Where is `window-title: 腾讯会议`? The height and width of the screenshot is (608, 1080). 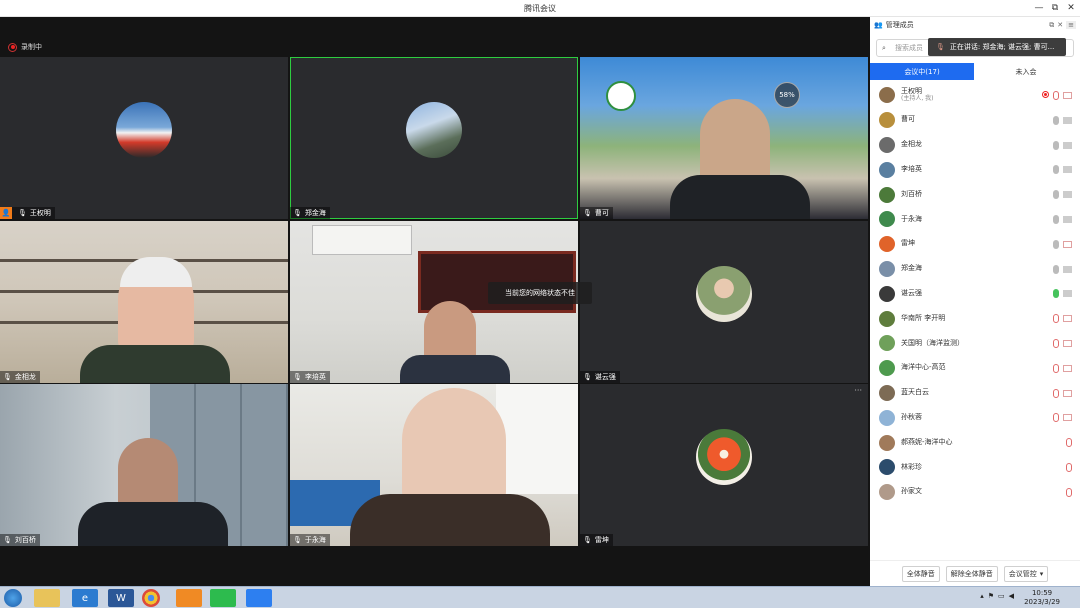
window-title: 腾讯会议 is located at coordinates (540, 8).